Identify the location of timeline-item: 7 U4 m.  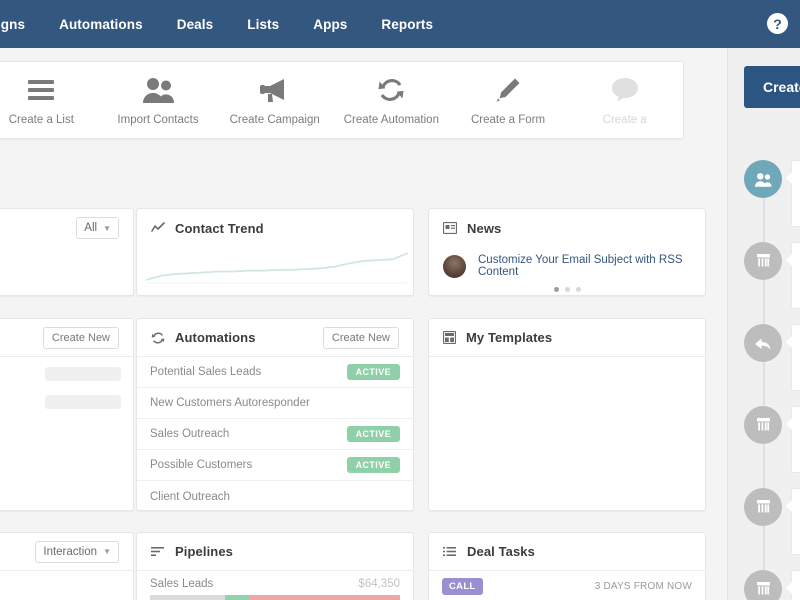
(772, 585).